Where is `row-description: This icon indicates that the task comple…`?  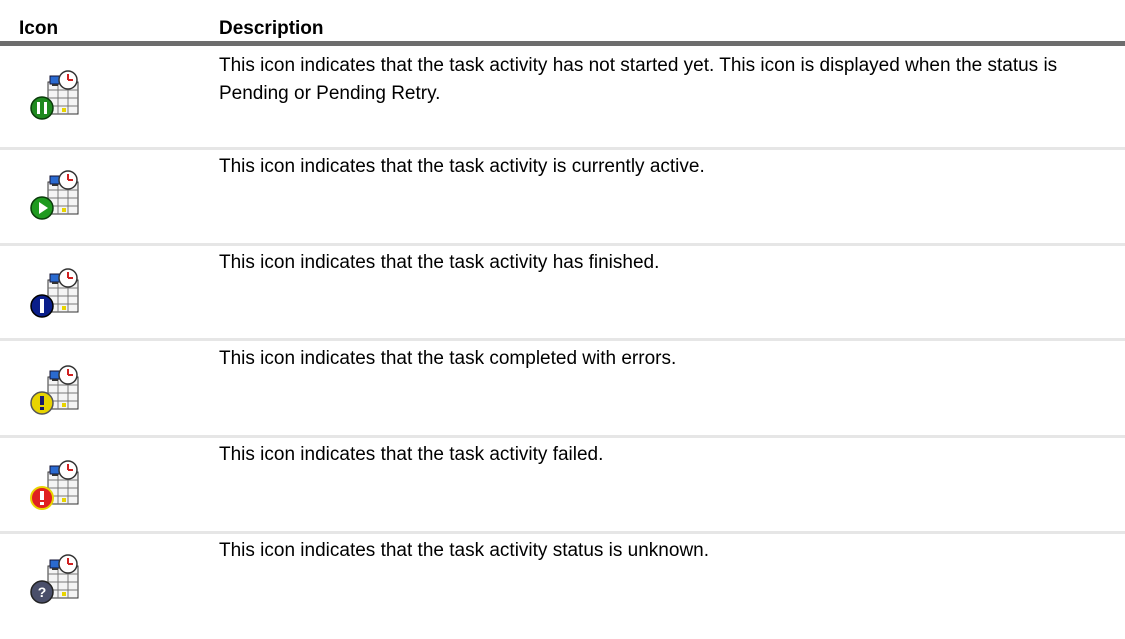 row-description: This icon indicates that the task comple… is located at coordinates (448, 358).